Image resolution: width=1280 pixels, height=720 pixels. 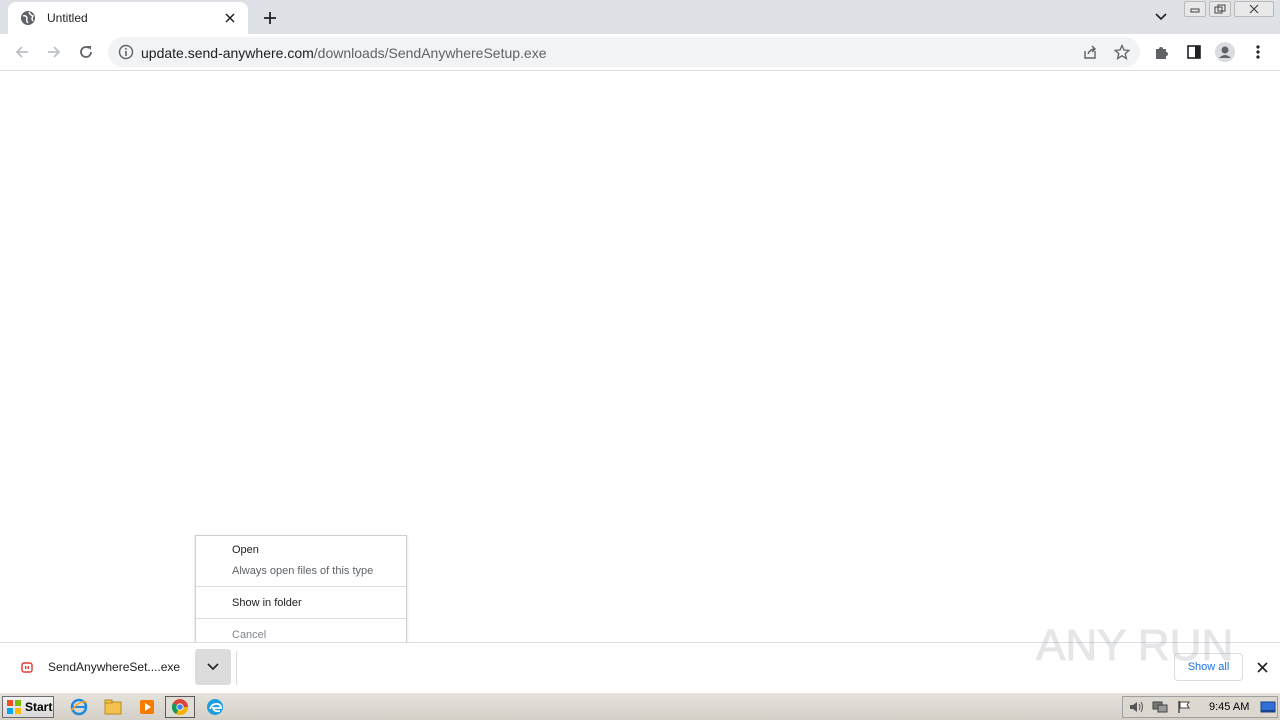 I want to click on bookmark-star-icon, so click(x=1122, y=52).